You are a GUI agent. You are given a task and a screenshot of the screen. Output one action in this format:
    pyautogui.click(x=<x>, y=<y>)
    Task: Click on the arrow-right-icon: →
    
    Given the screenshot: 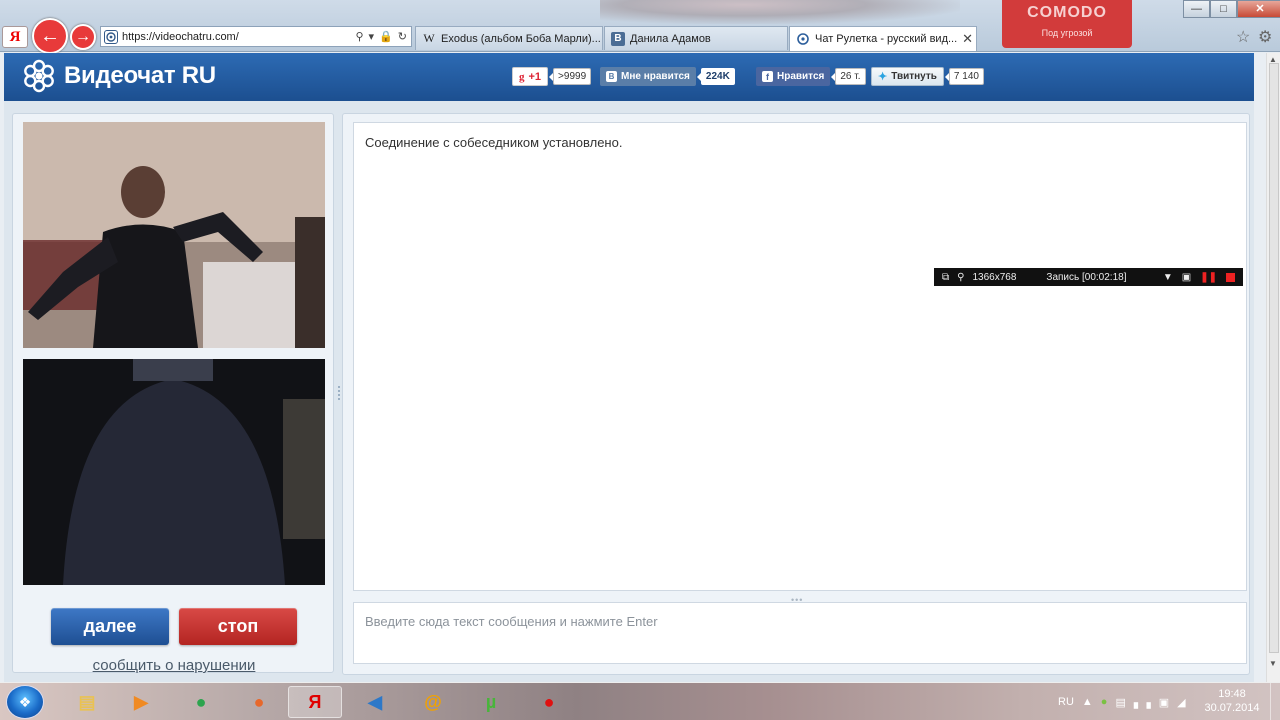 What is the action you would take?
    pyautogui.click(x=83, y=36)
    